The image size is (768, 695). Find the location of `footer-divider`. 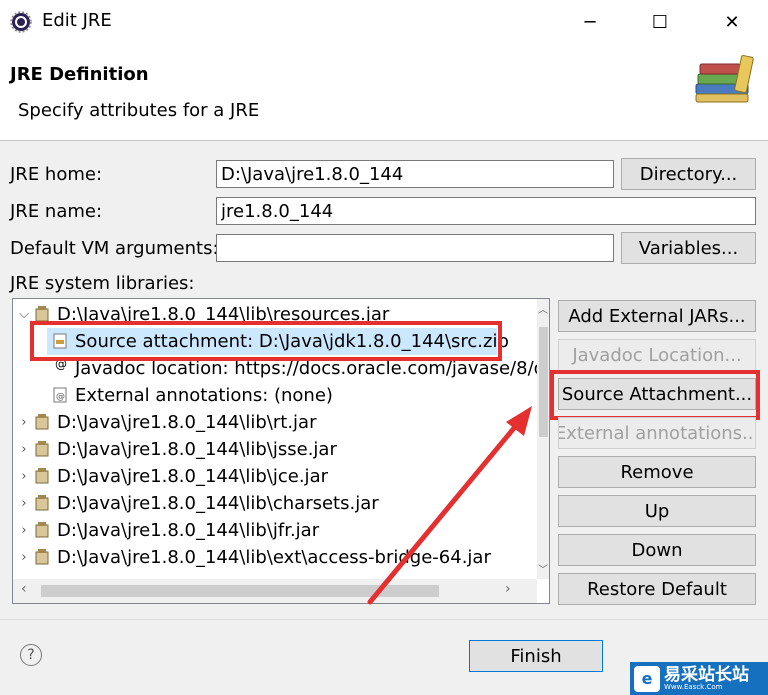

footer-divider is located at coordinates (384, 619).